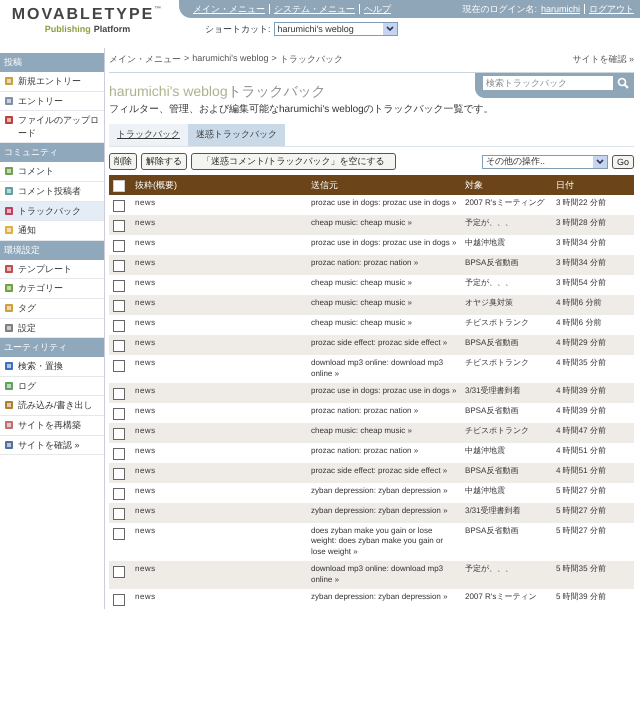 The image size is (640, 701). I want to click on page-title: harumichi's weblog トラックバック, so click(217, 92).